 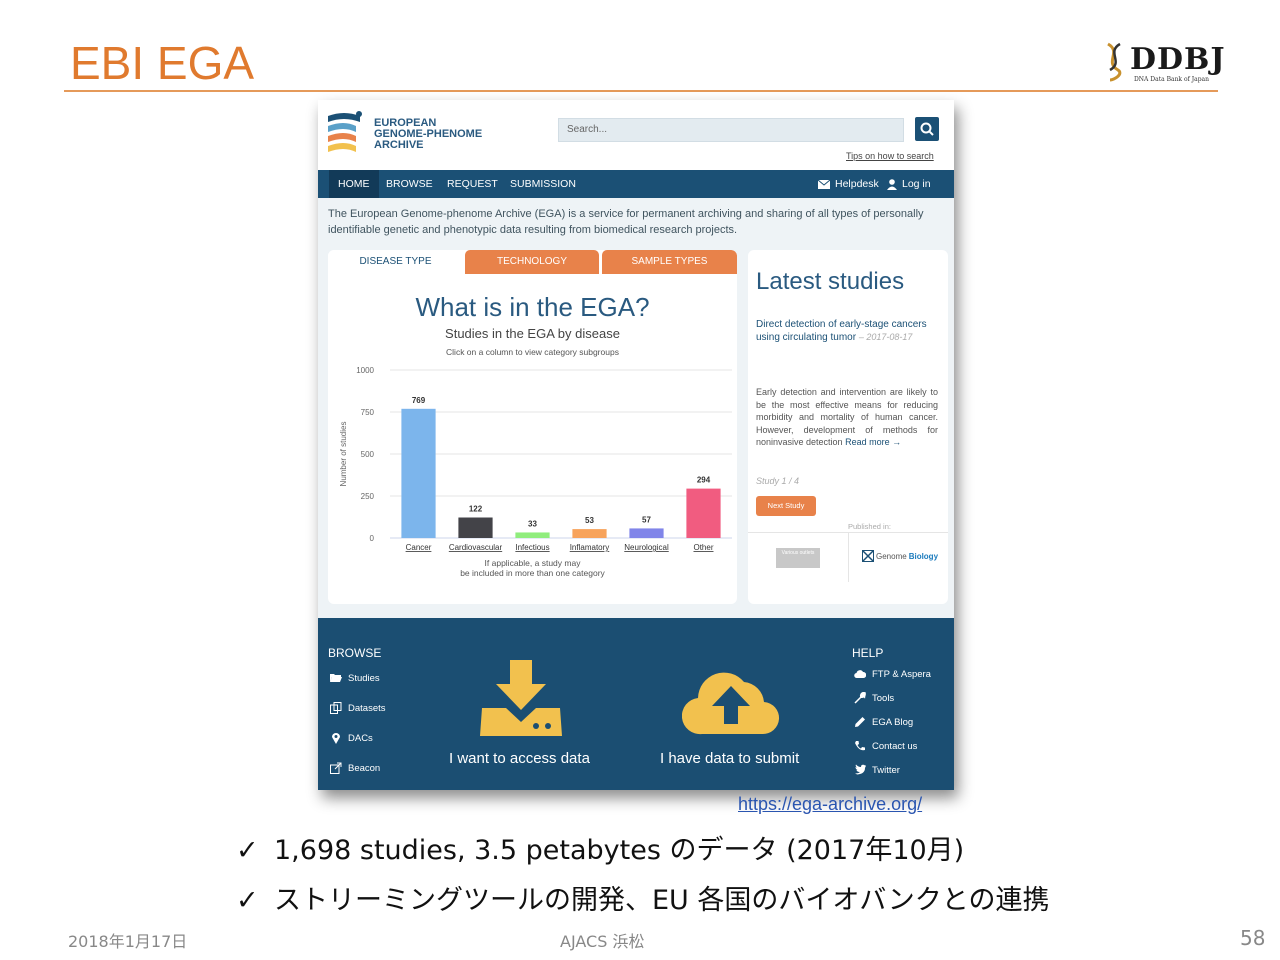 I want to click on data-label: 53, so click(x=589, y=520).